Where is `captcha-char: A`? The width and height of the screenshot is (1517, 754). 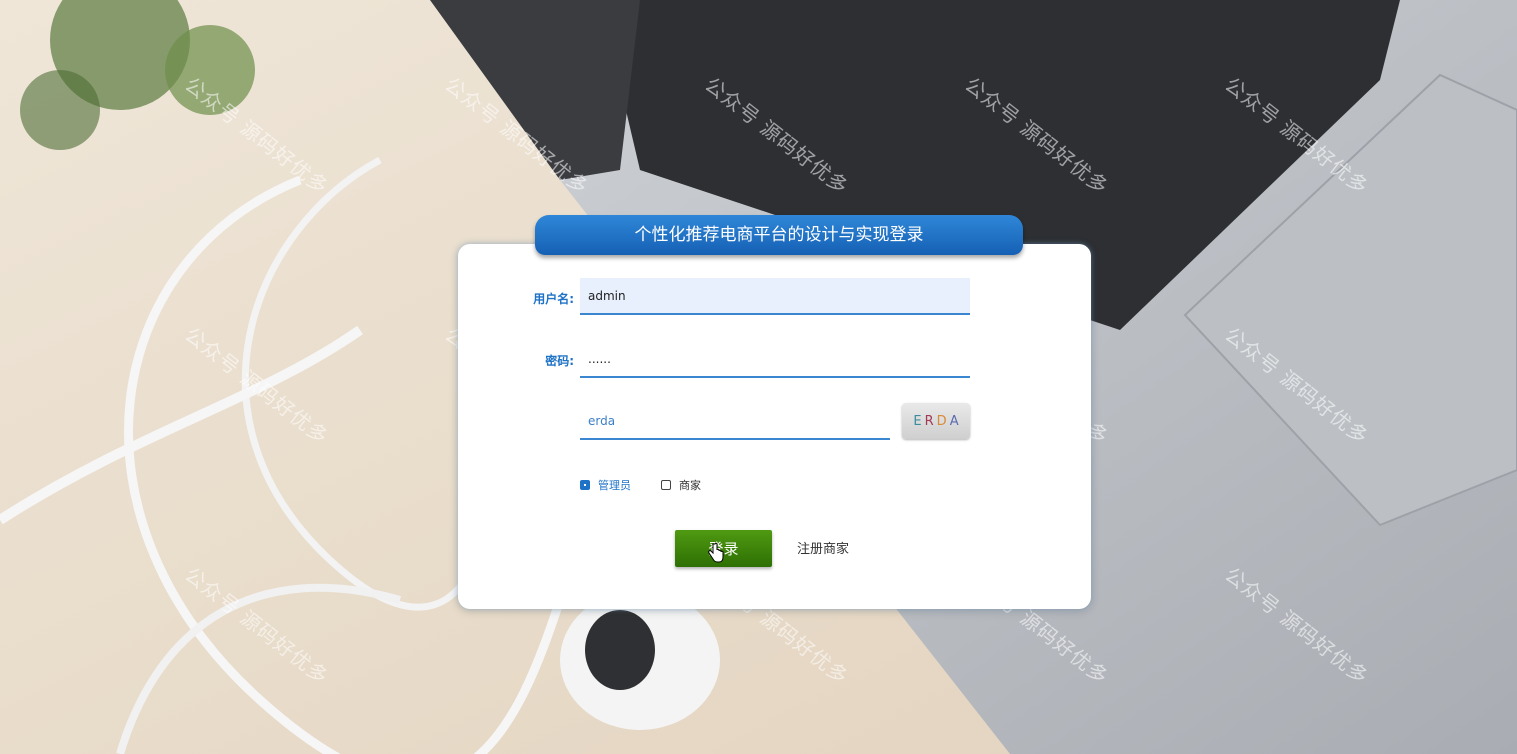
captcha-char: A is located at coordinates (954, 421).